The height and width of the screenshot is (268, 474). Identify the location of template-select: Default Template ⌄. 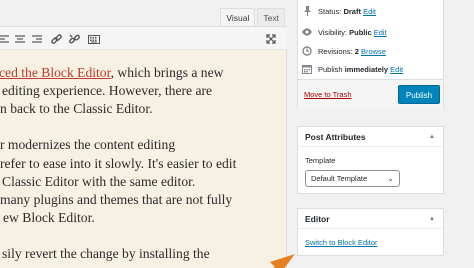
(352, 178).